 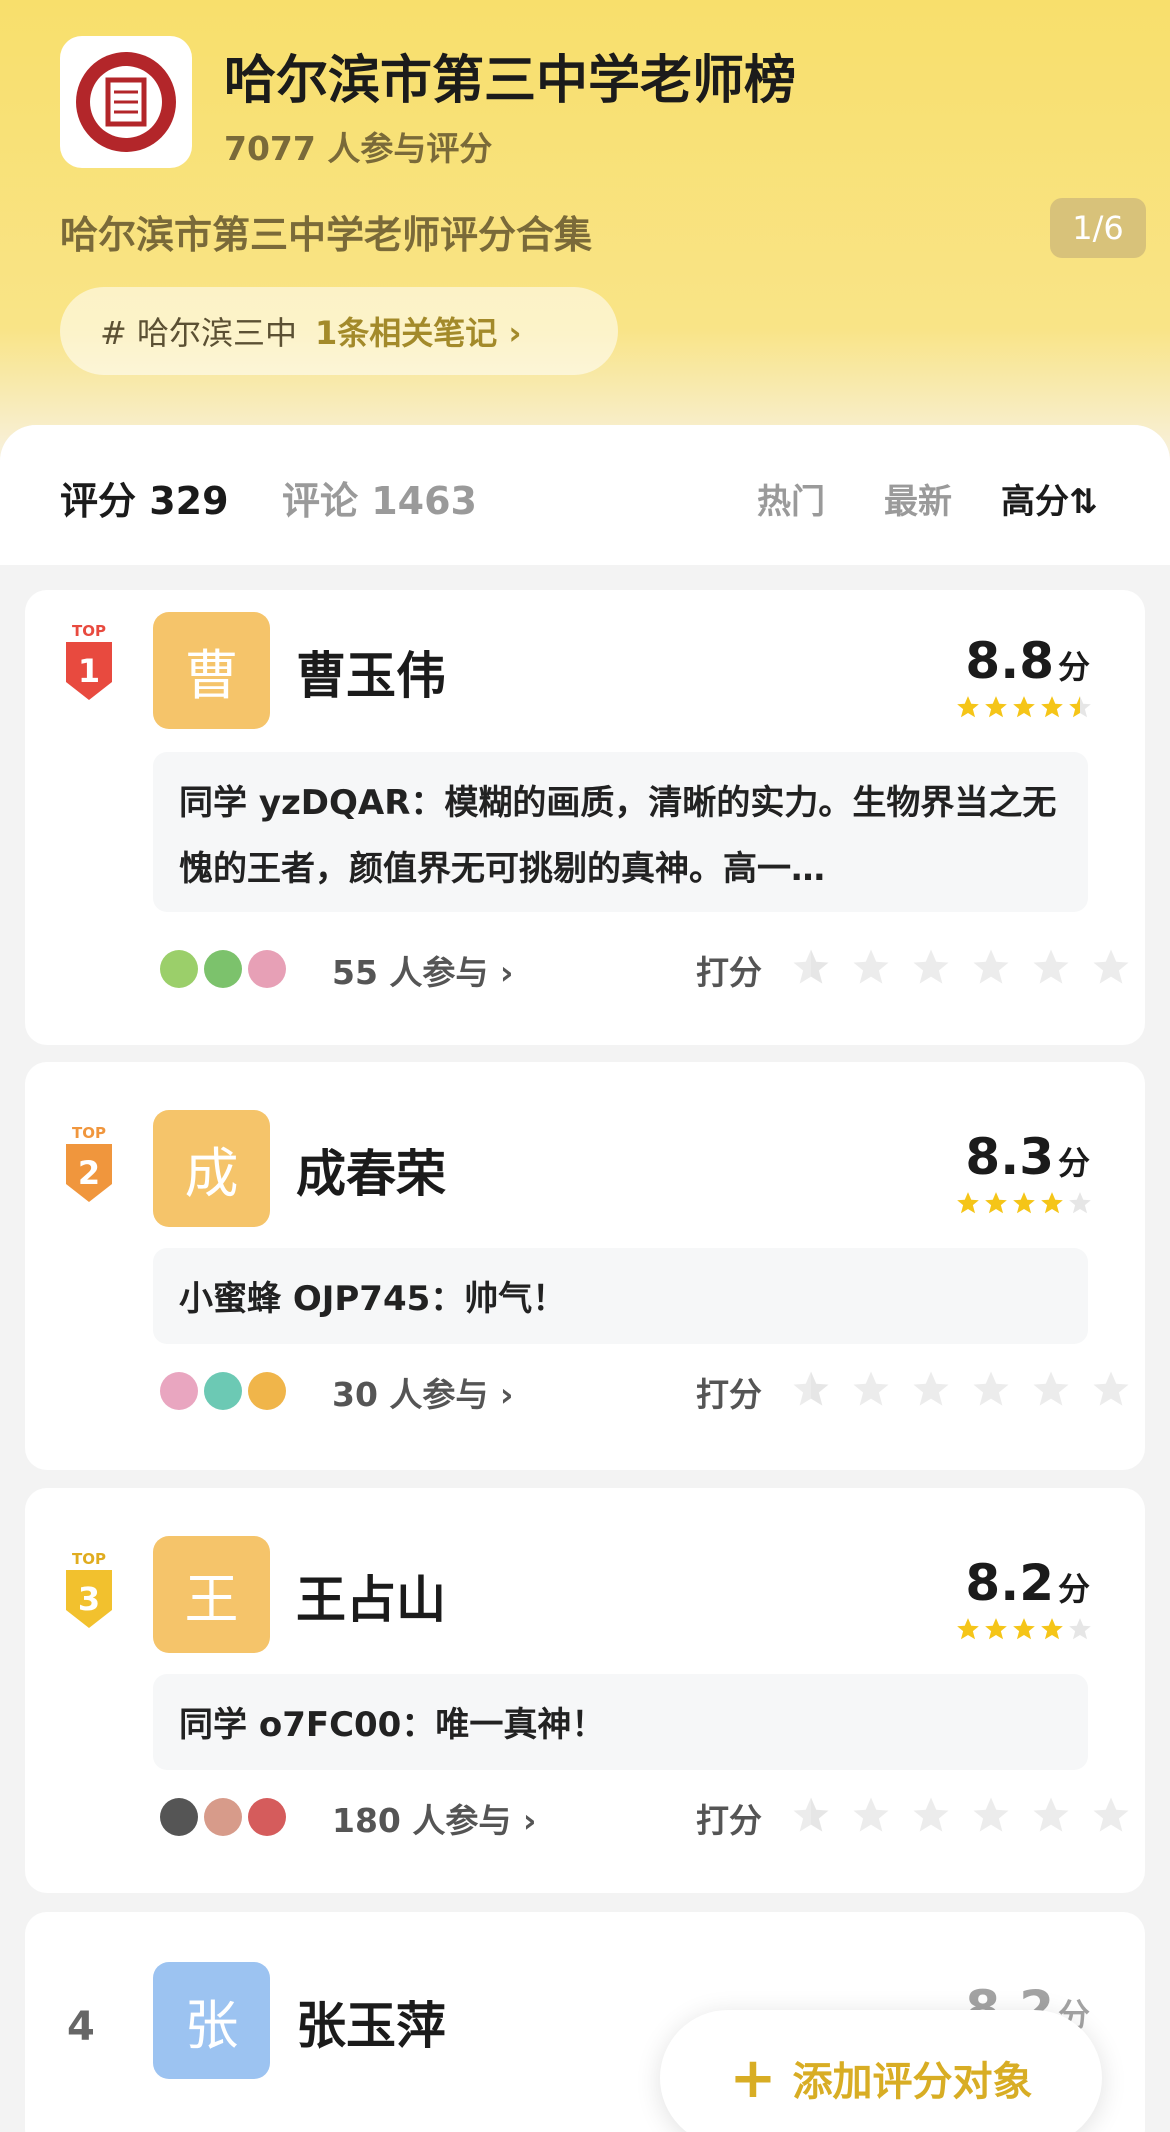 I want to click on collection-subtitle: 哈尔滨市第三中学老师评分合集, so click(x=326, y=235).